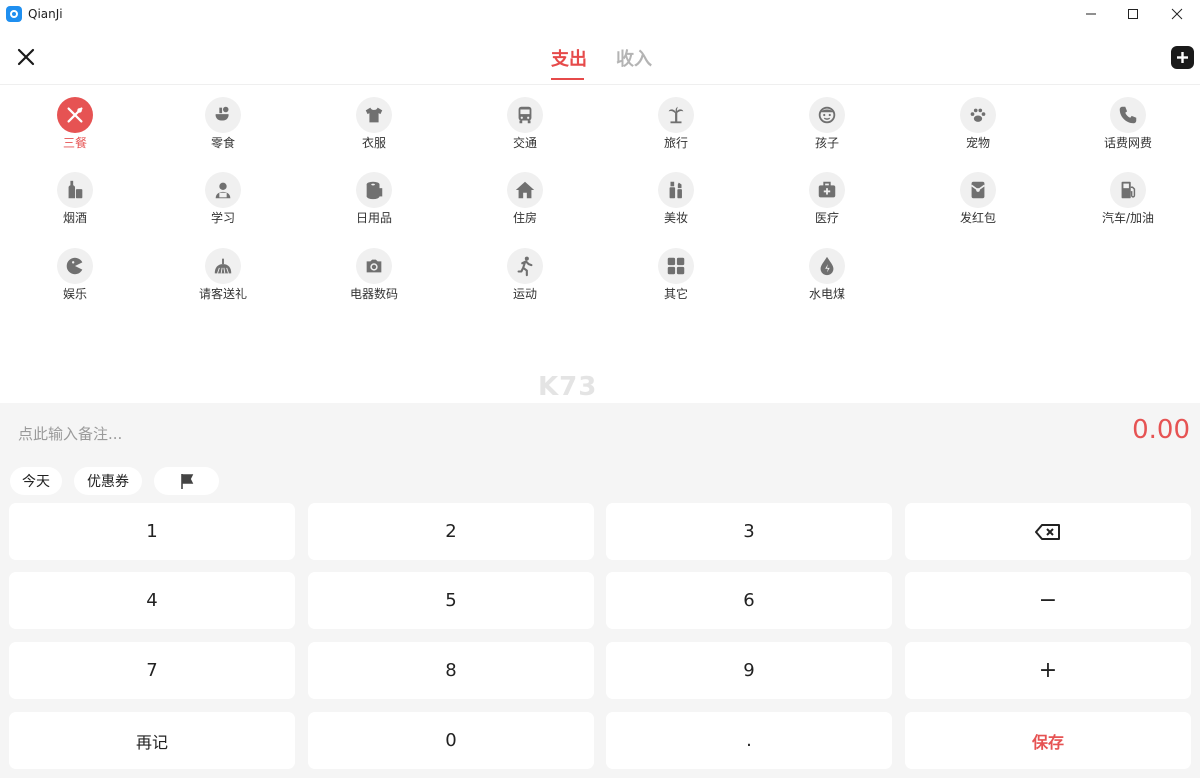 The width and height of the screenshot is (1200, 778). Describe the element at coordinates (14, 14) in the screenshot. I see `app-logo-icon` at that location.